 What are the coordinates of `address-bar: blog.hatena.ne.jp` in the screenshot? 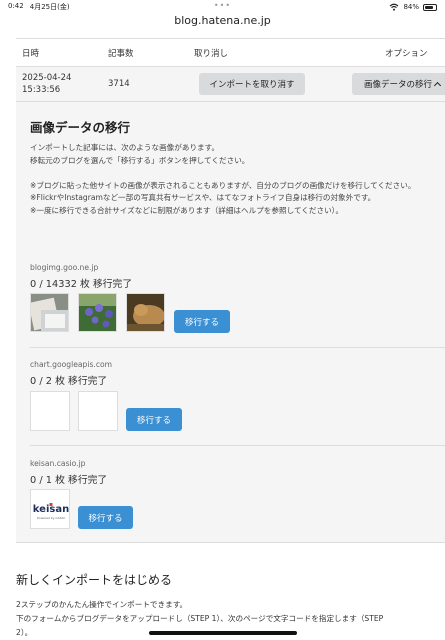 It's located at (222, 25).